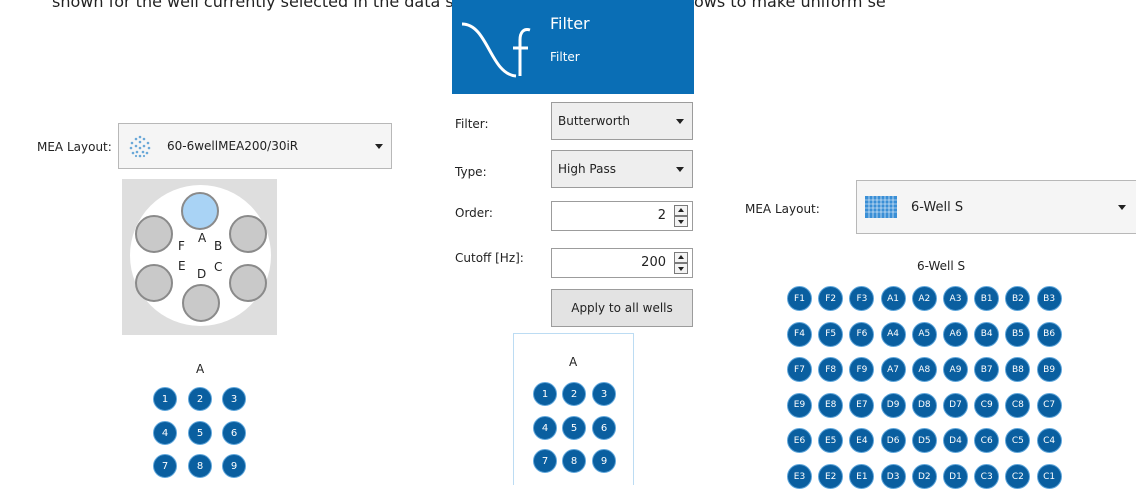 The image size is (1136, 489). I want to click on electrode-button: E1, so click(862, 476).